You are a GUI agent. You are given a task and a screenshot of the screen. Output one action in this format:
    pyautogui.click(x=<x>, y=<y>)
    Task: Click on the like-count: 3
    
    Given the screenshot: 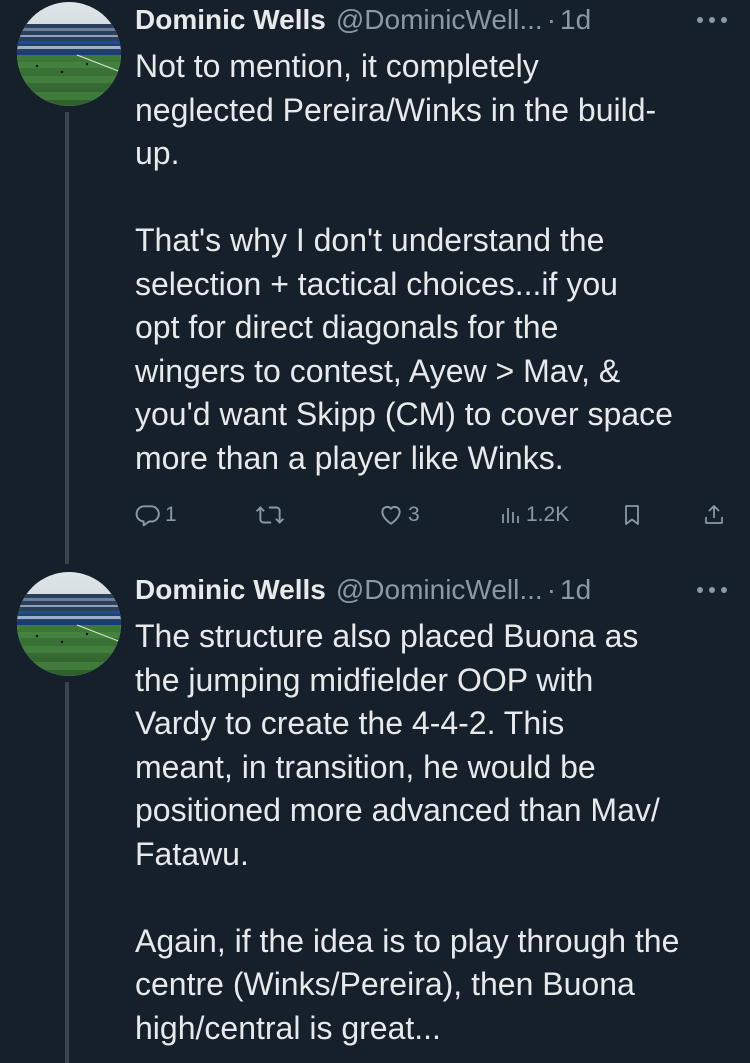 What is the action you would take?
    pyautogui.click(x=414, y=514)
    